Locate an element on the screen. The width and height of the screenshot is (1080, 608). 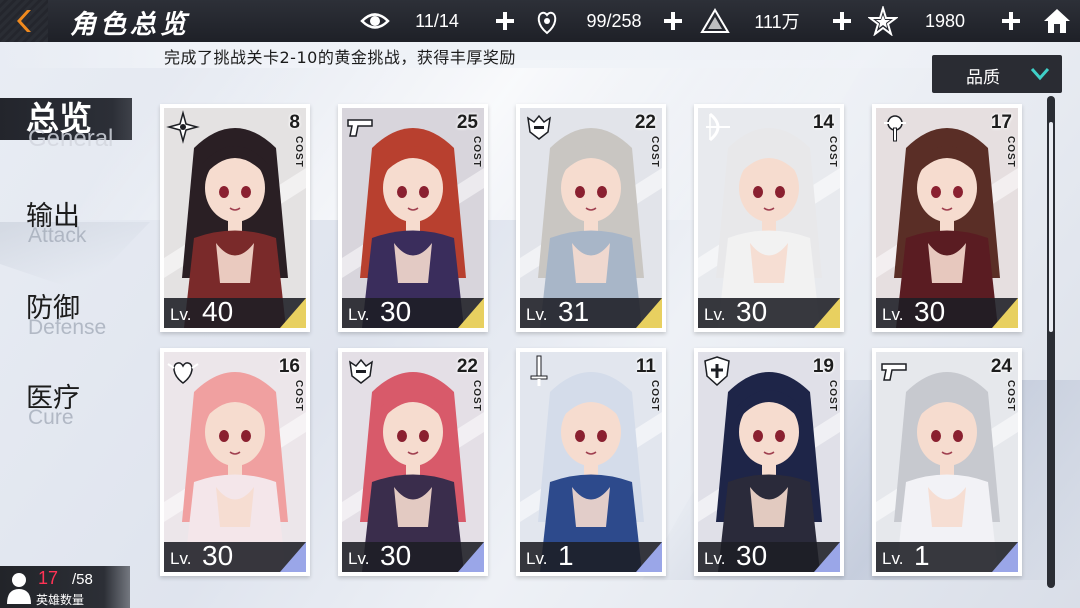
character-card: 11 COST Lv. 1 is located at coordinates (591, 462).